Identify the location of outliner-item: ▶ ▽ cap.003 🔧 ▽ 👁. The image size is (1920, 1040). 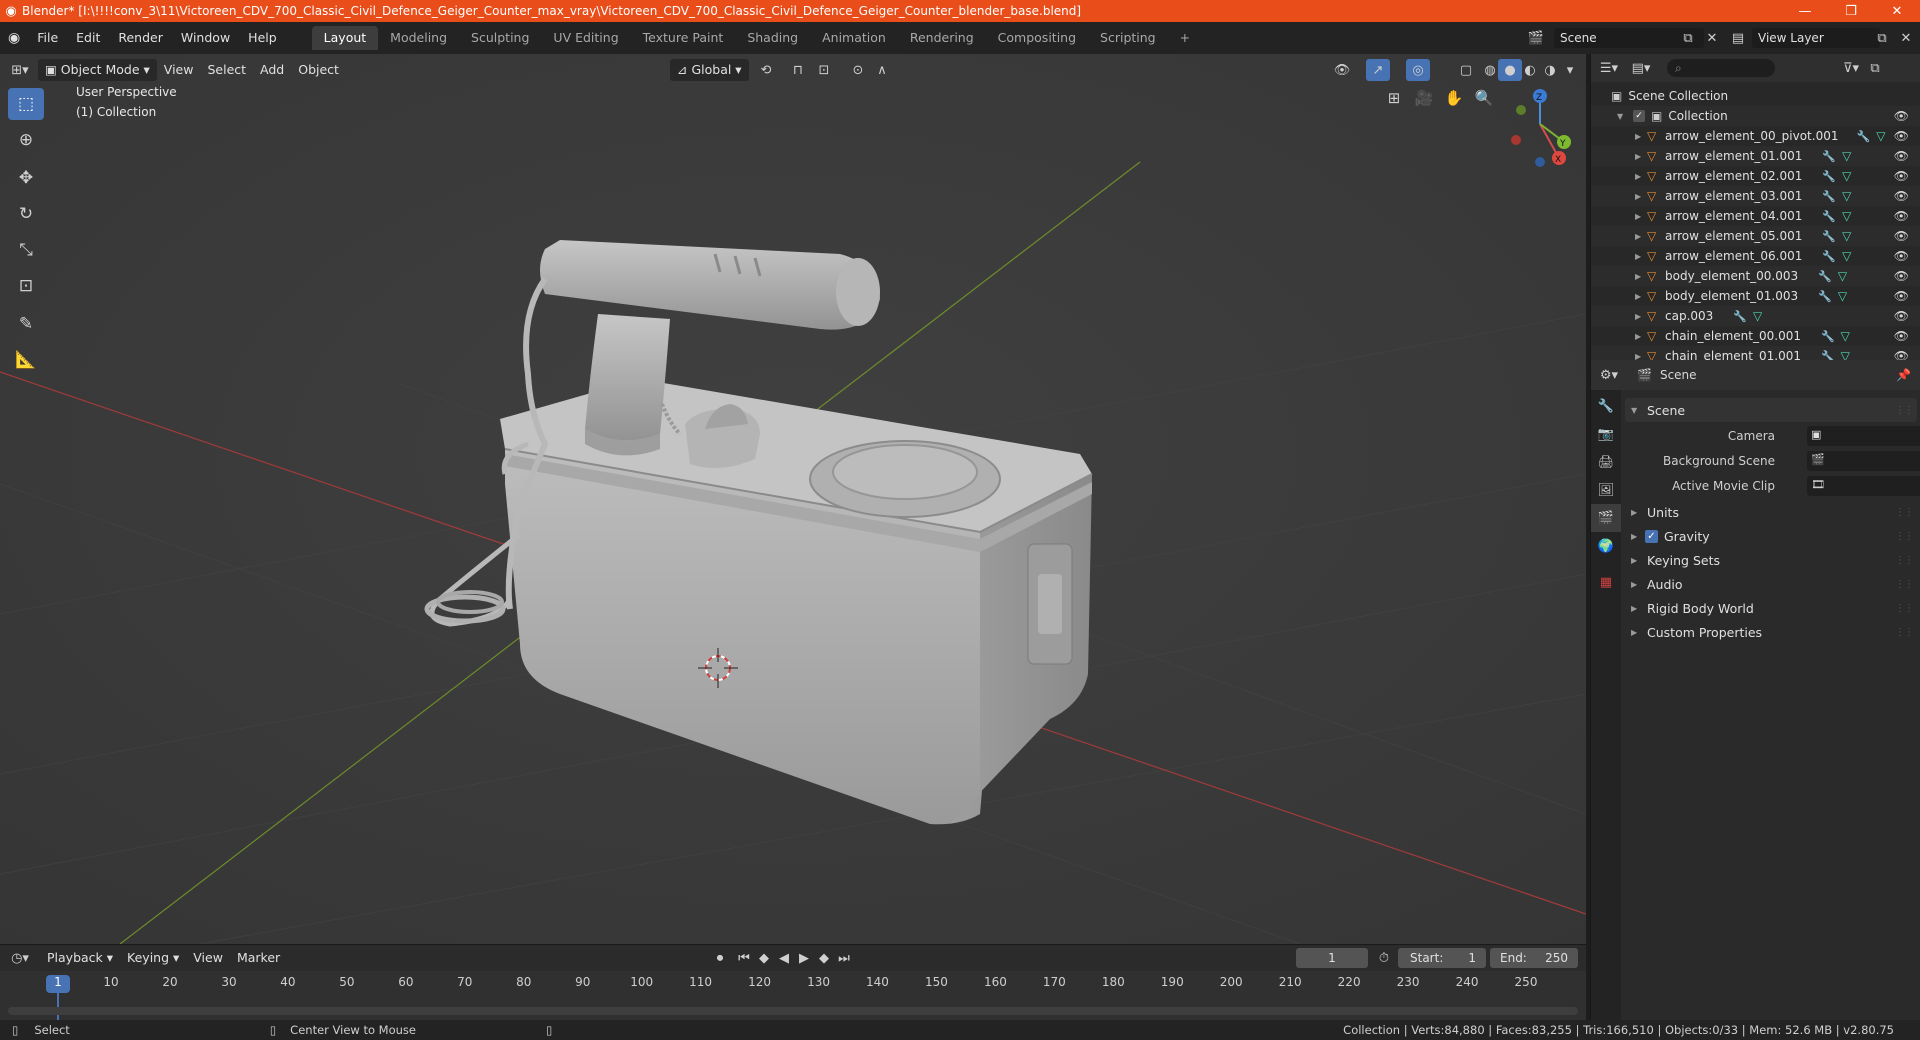
(1755, 316).